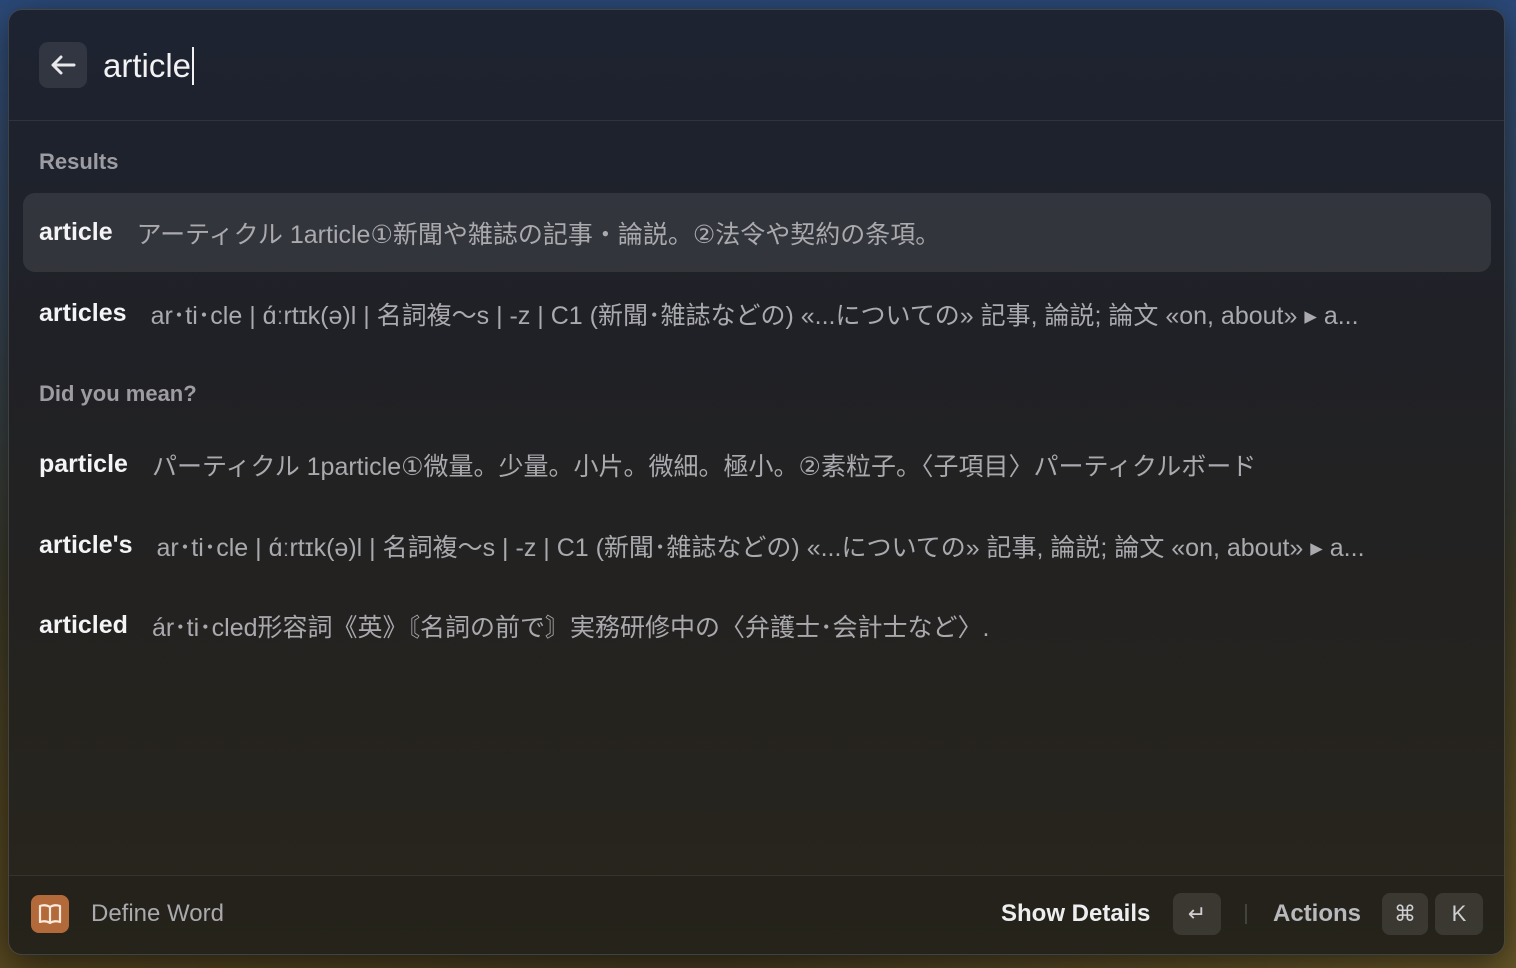 The width and height of the screenshot is (1516, 968). Describe the element at coordinates (83, 464) in the screenshot. I see `suggestion-word: particle` at that location.